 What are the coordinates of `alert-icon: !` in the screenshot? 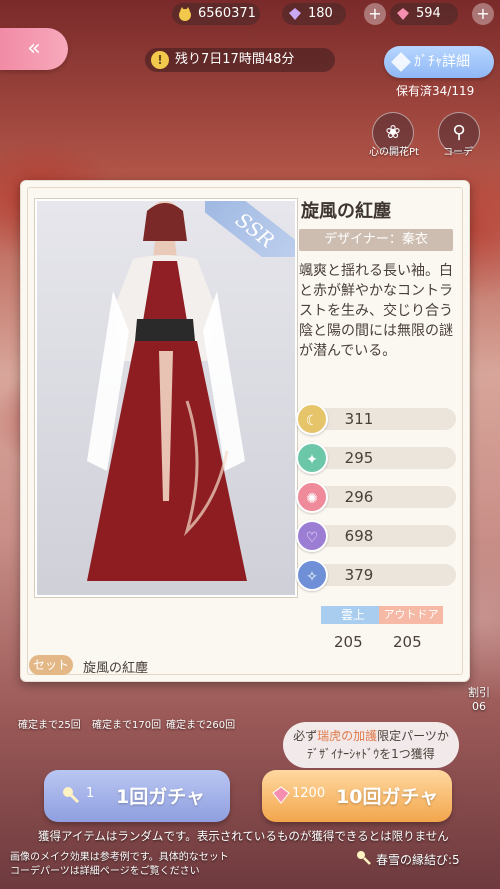 It's located at (160, 60).